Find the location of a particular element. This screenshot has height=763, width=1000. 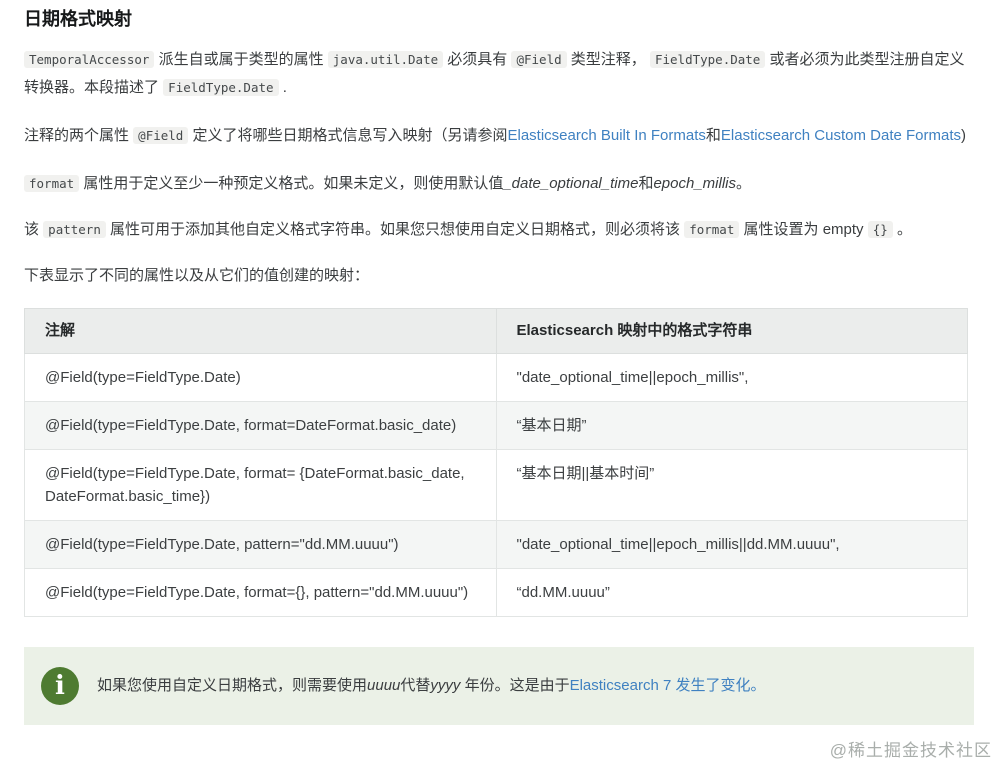

cell-format-string: “基本日期||基本时间” is located at coordinates (731, 485).